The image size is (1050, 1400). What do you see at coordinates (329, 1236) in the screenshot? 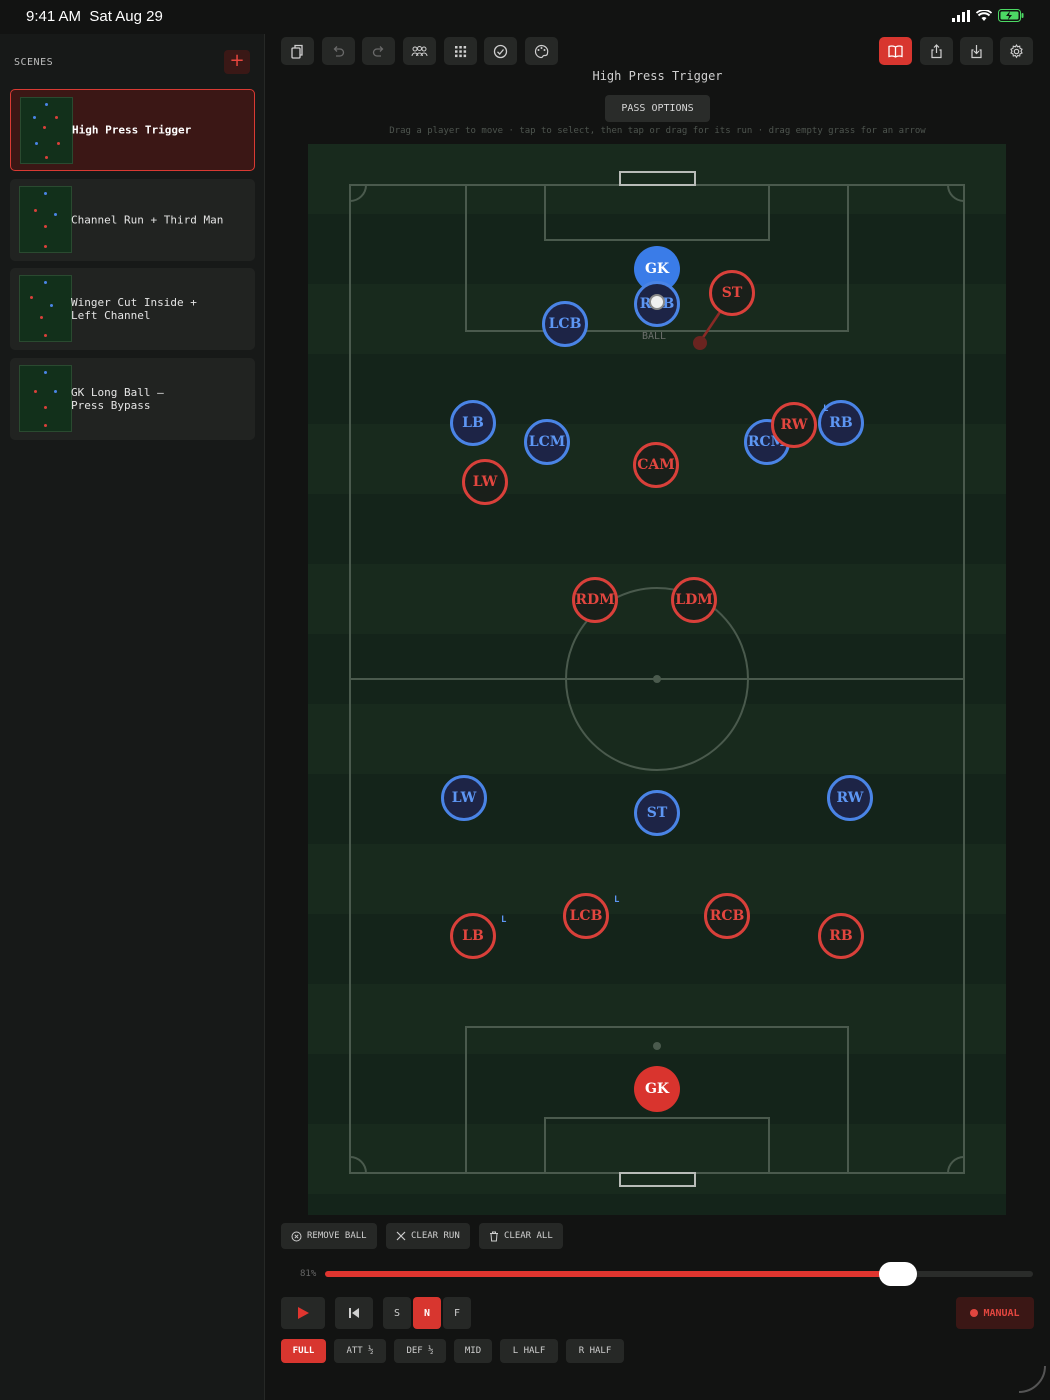
I see `remove-ball-button: REMOVE BALL` at bounding box center [329, 1236].